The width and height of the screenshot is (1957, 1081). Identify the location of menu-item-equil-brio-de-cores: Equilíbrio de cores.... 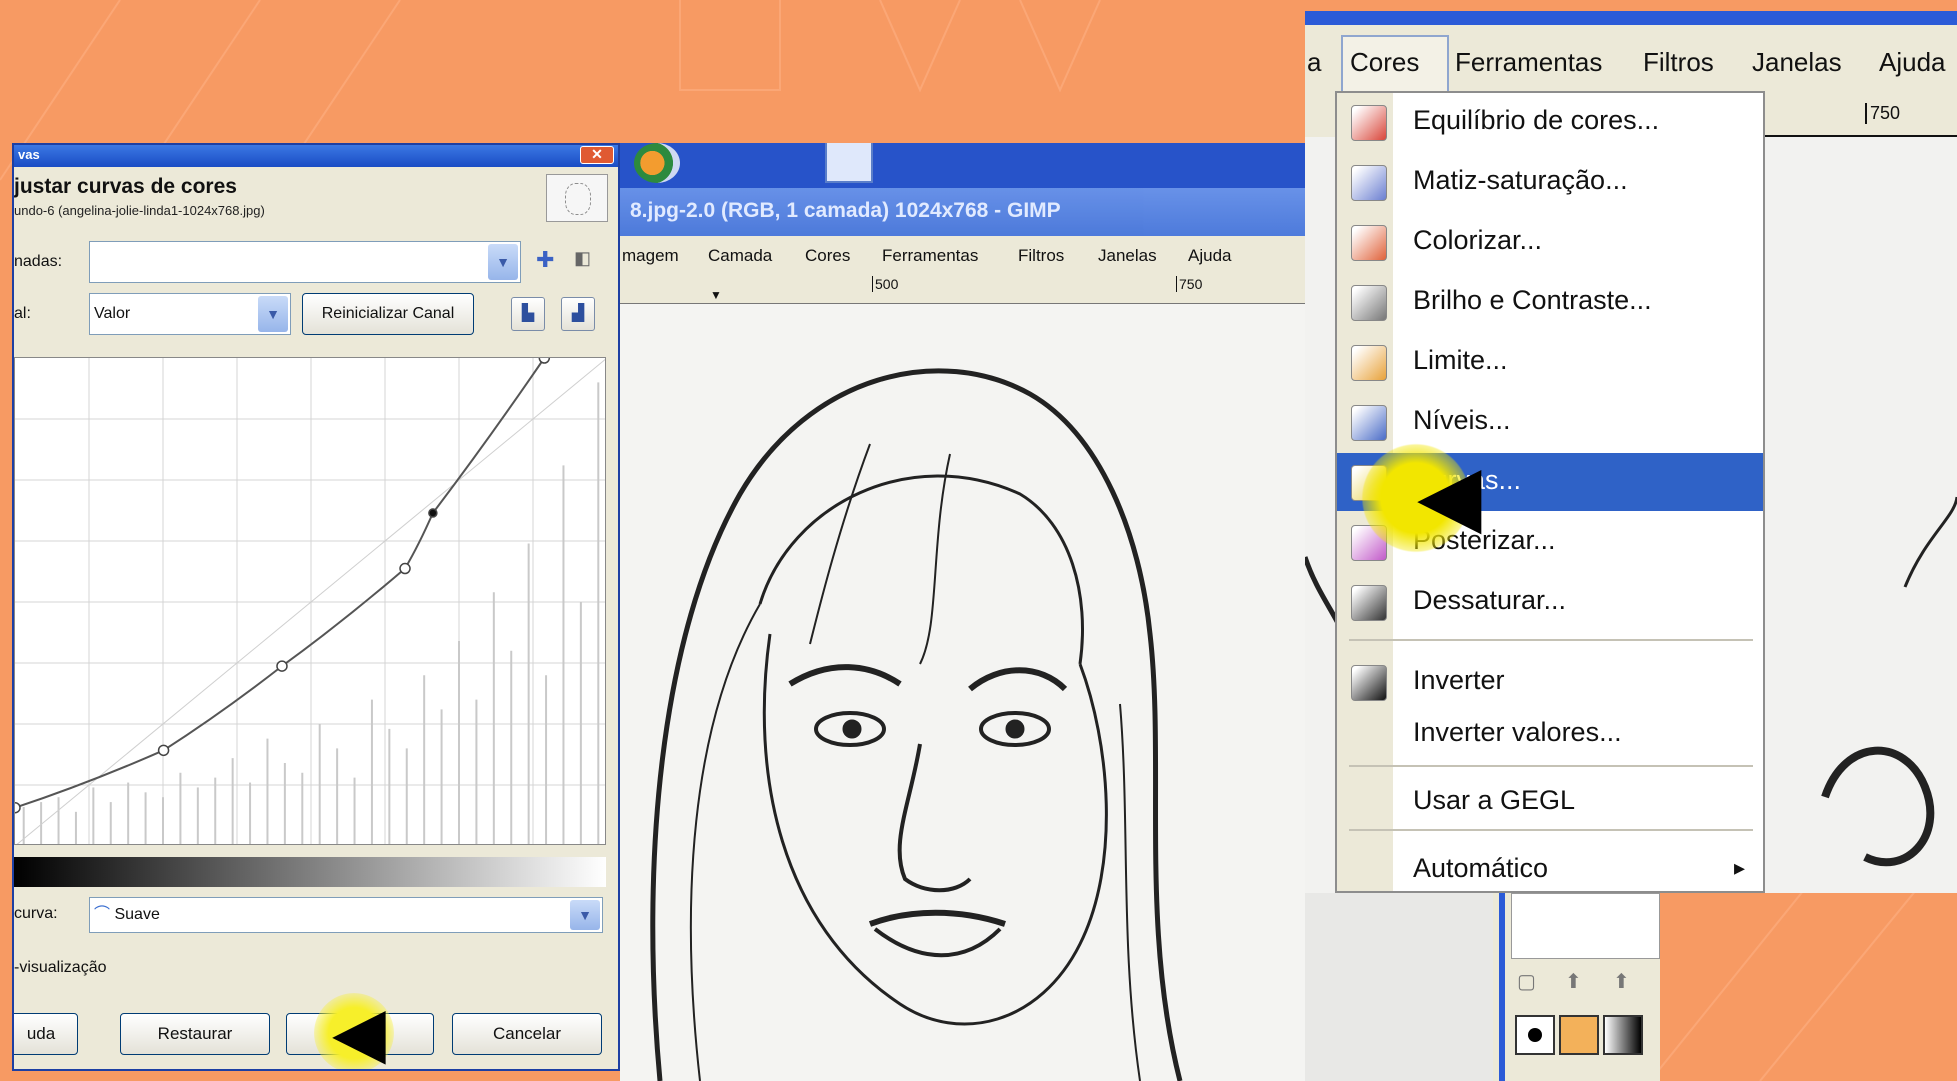
(1550, 122).